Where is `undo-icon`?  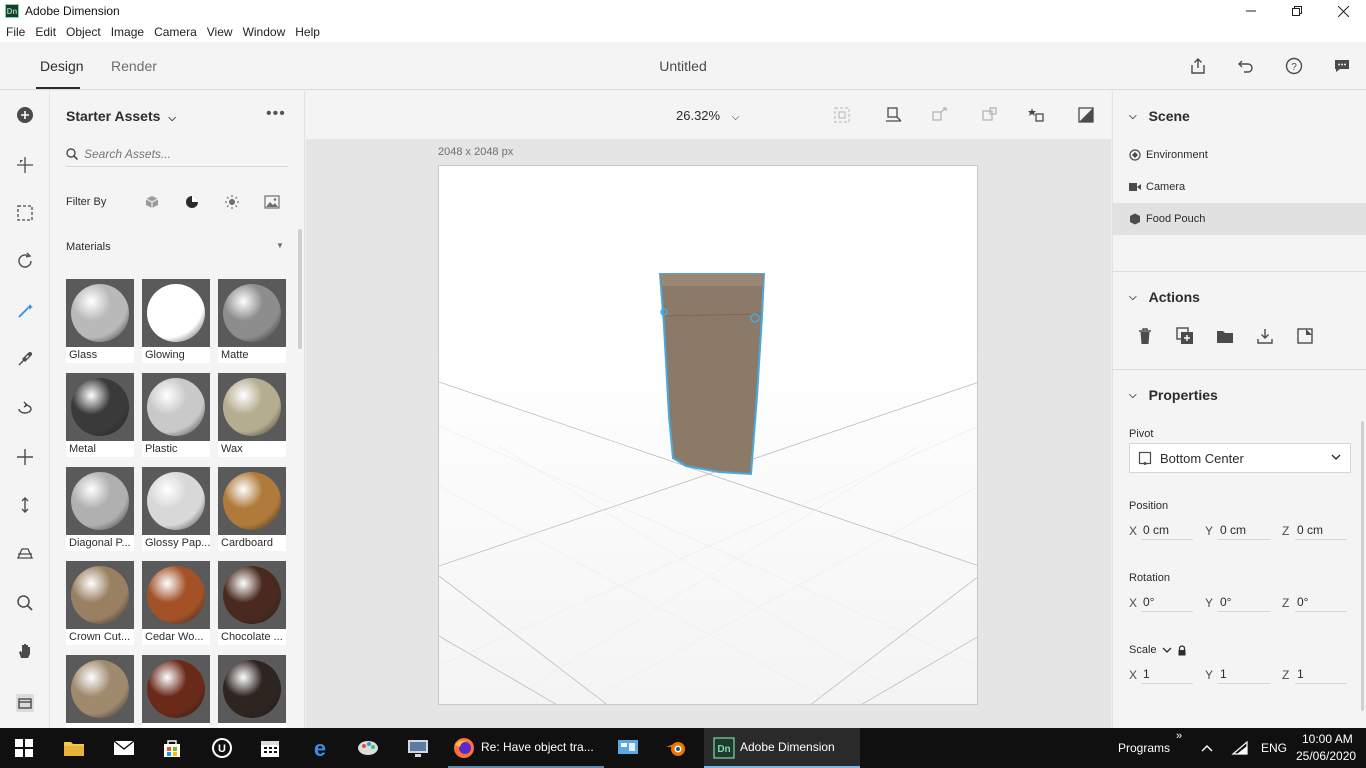 undo-icon is located at coordinates (1246, 66).